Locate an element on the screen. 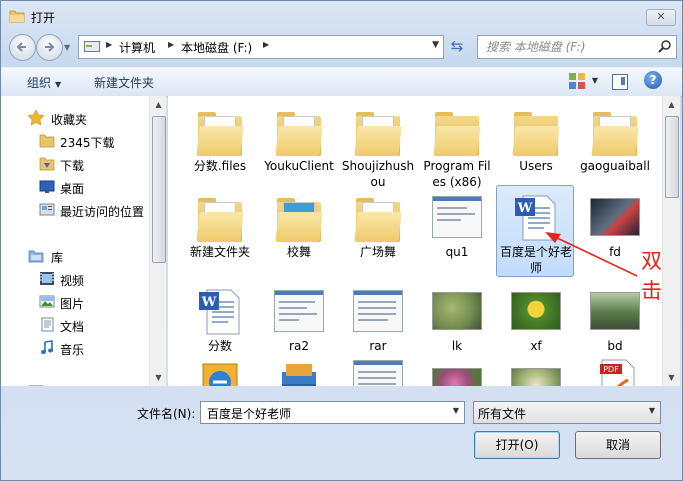 The height and width of the screenshot is (481, 683). library-icon is located at coordinates (36, 256).